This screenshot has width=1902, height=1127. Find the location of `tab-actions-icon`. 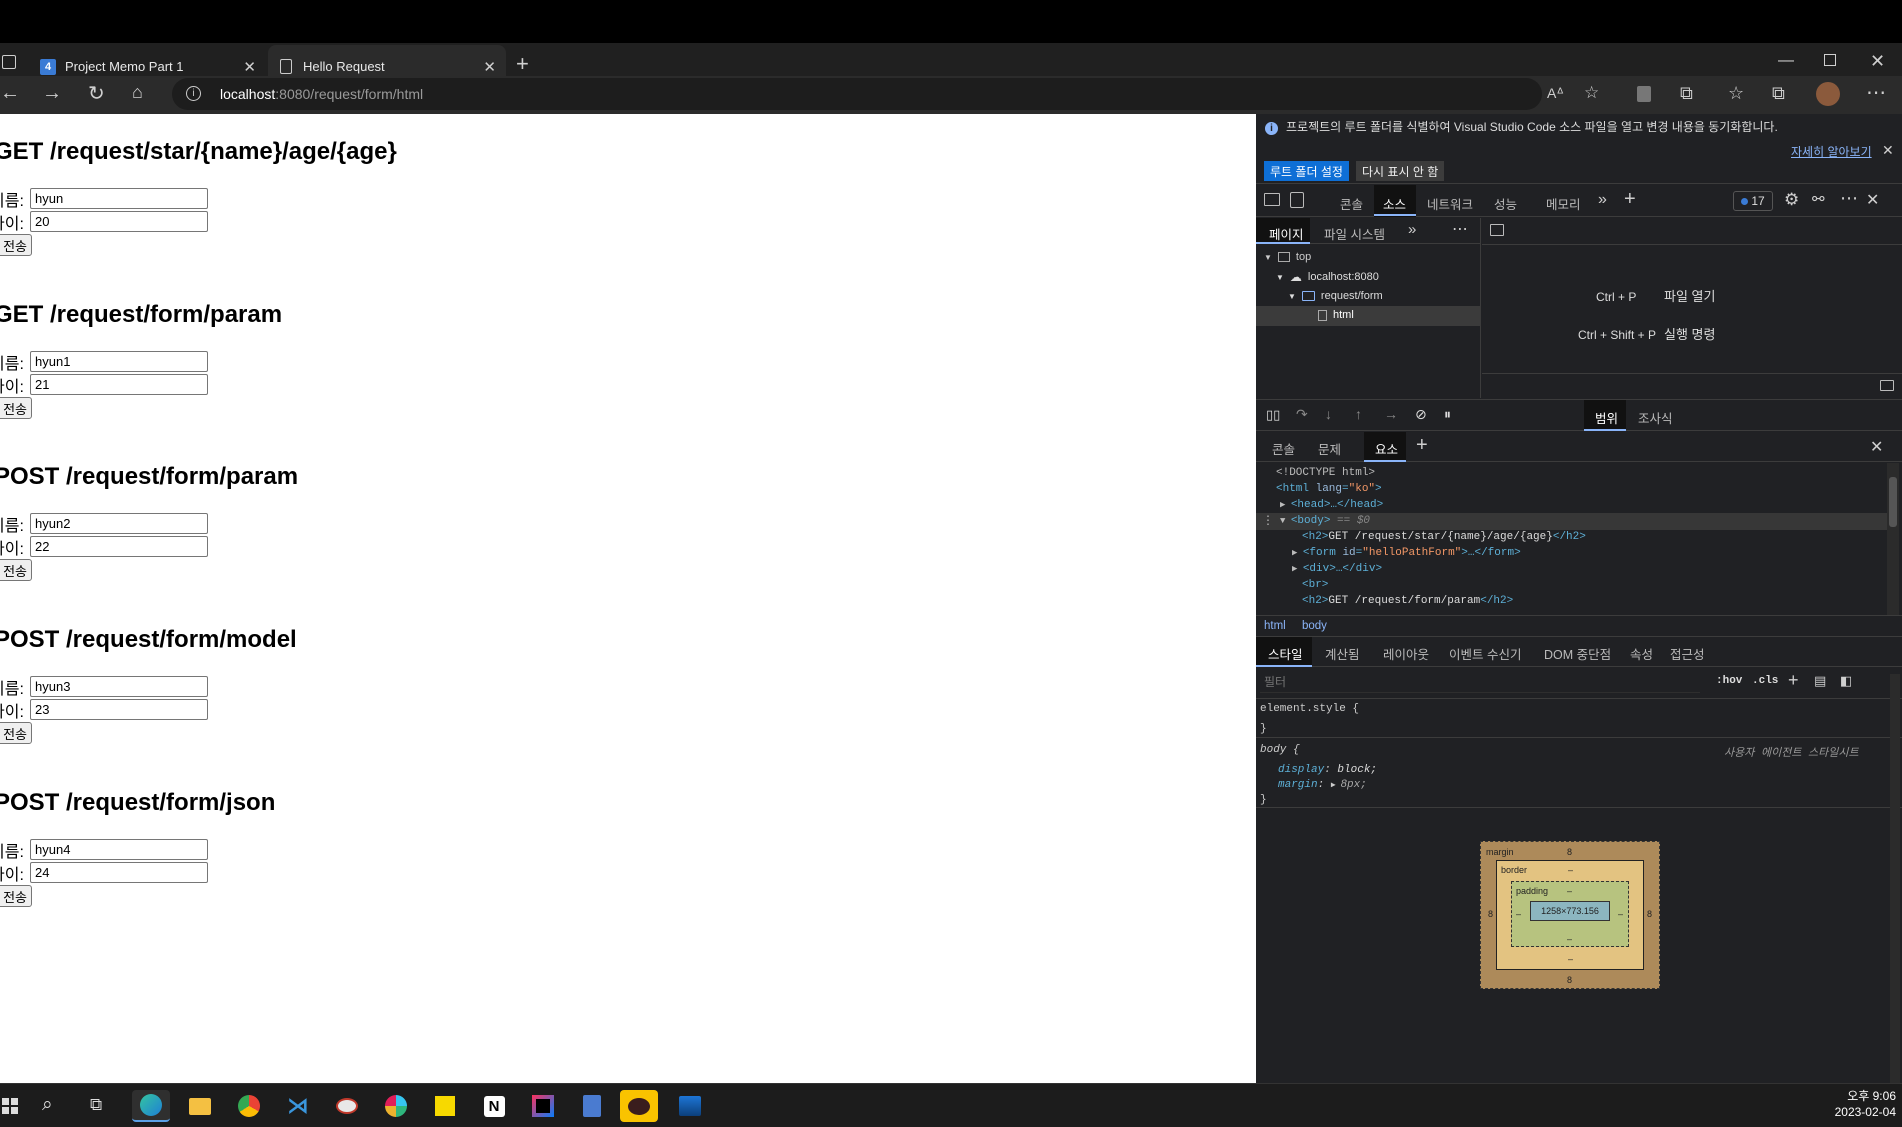

tab-actions-icon is located at coordinates (9, 62).